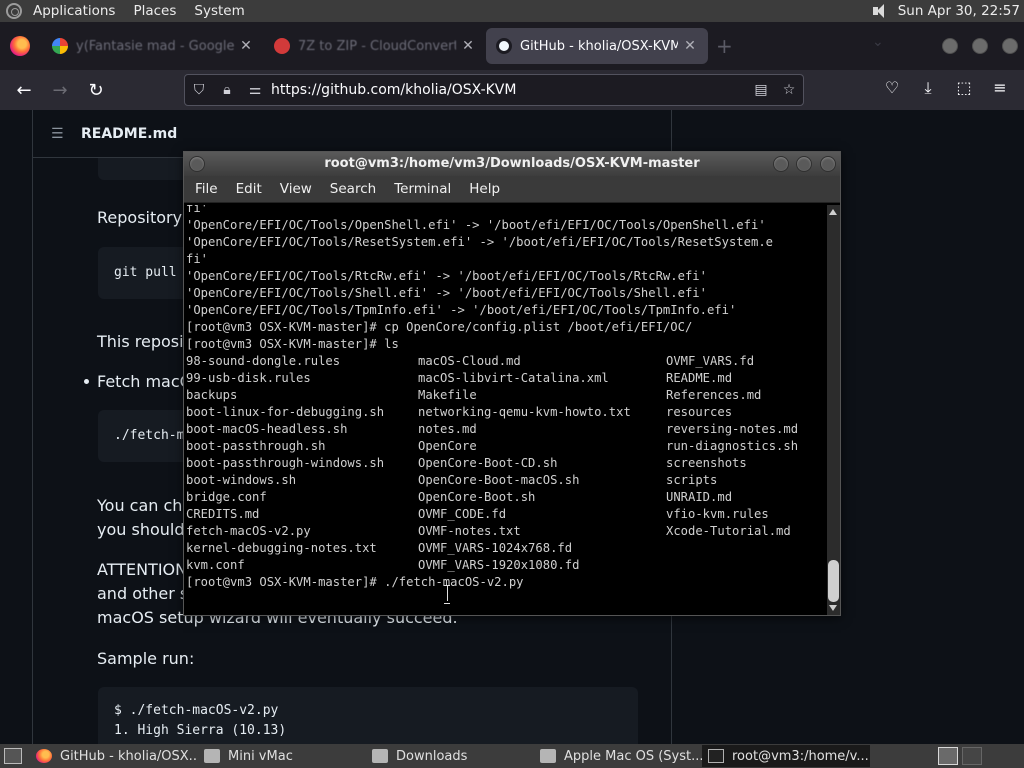 The height and width of the screenshot is (768, 1024). I want to click on ls-entry: boot-linux-for-debugging.sh, so click(285, 412).